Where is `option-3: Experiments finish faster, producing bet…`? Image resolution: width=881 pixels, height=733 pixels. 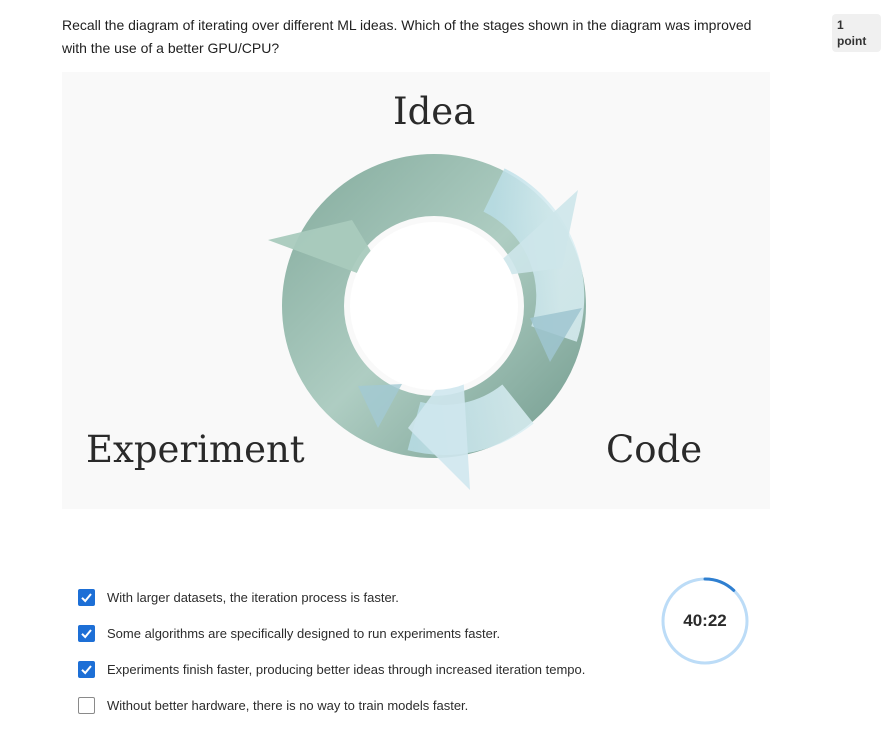
option-3: Experiments finish faster, producing bet… is located at coordinates (358, 669).